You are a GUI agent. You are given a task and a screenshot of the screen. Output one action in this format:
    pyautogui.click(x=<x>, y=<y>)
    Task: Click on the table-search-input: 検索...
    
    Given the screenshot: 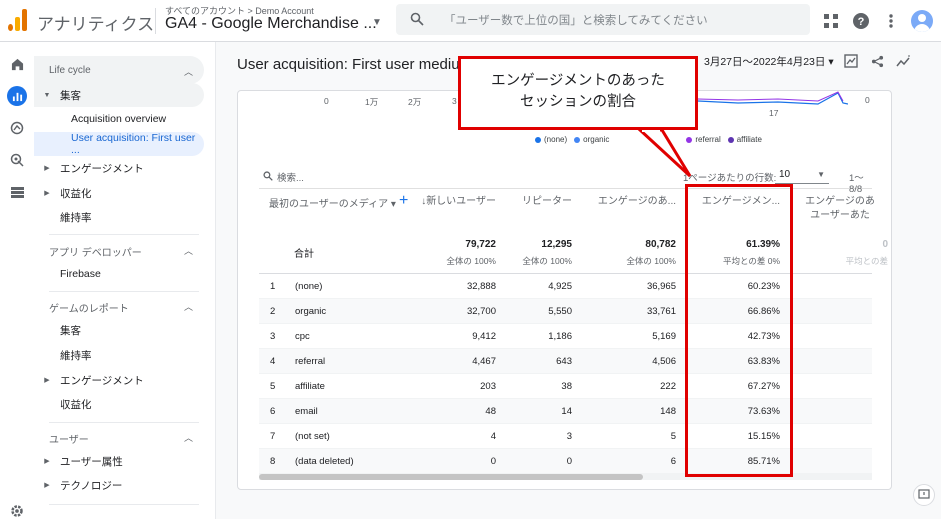 What is the action you would take?
    pyautogui.click(x=290, y=177)
    